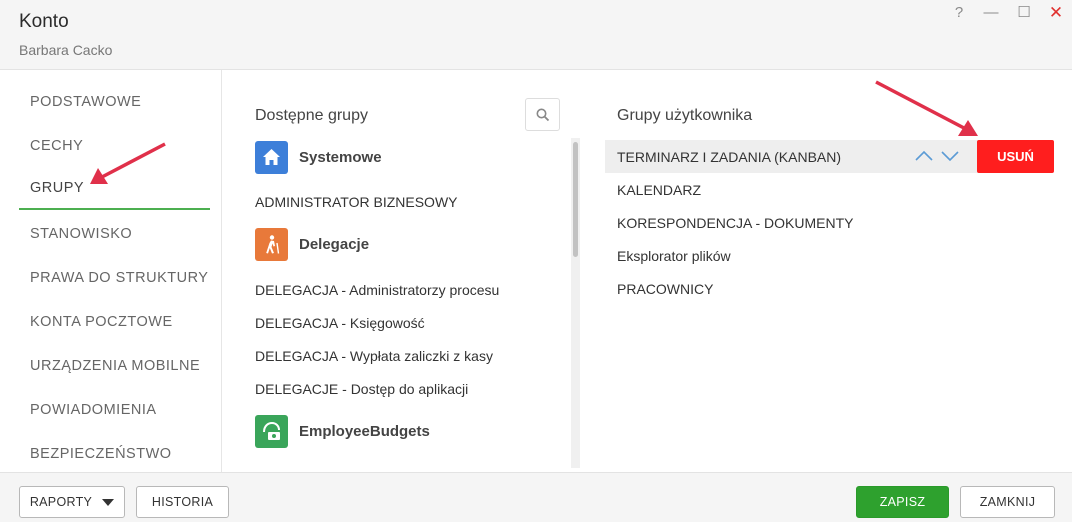 The image size is (1072, 522). What do you see at coordinates (674, 256) in the screenshot?
I see `user-group-label: Eksplorator plików` at bounding box center [674, 256].